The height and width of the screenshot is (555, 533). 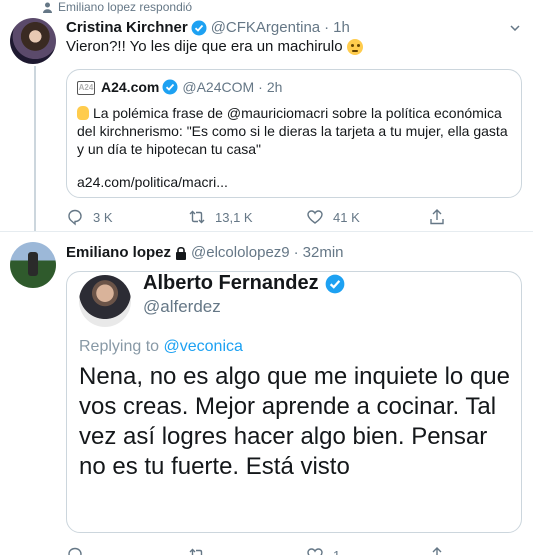 What do you see at coordinates (261, 550) in the screenshot?
I see `tweet-actions: 1` at bounding box center [261, 550].